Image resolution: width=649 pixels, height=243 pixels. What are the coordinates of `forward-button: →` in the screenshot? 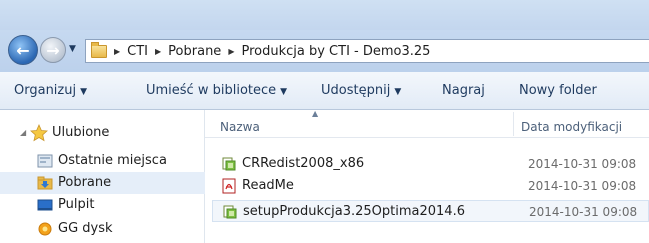 It's located at (53, 50).